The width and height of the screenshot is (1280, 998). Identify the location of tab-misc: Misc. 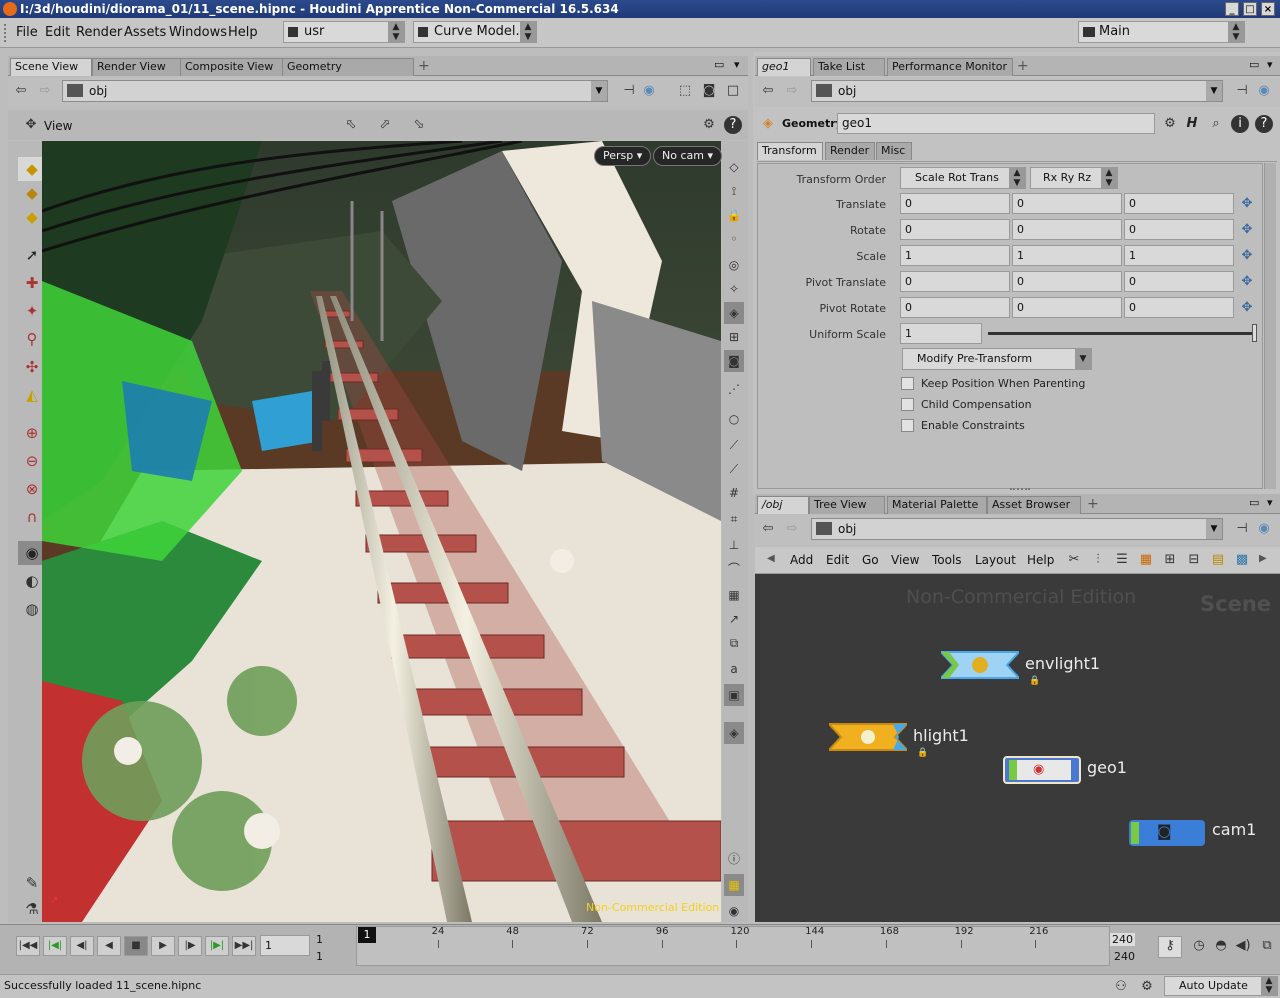
(894, 151).